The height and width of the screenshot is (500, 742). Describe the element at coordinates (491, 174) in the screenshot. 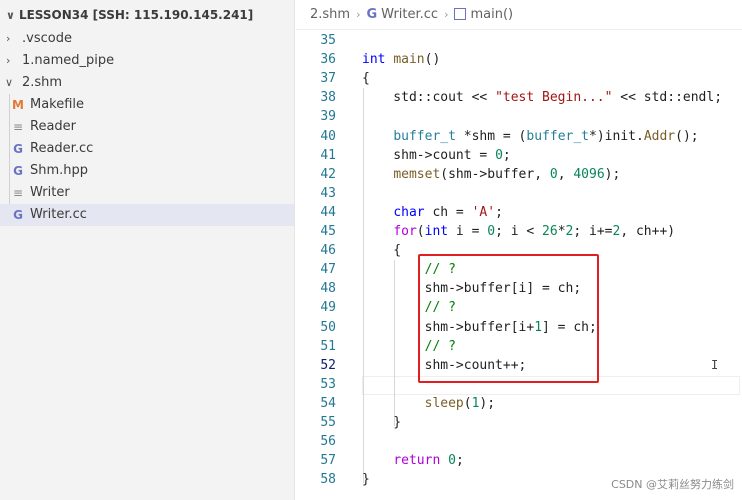

I see `code-line: memset(shm->buffer, 0, 4096);` at that location.